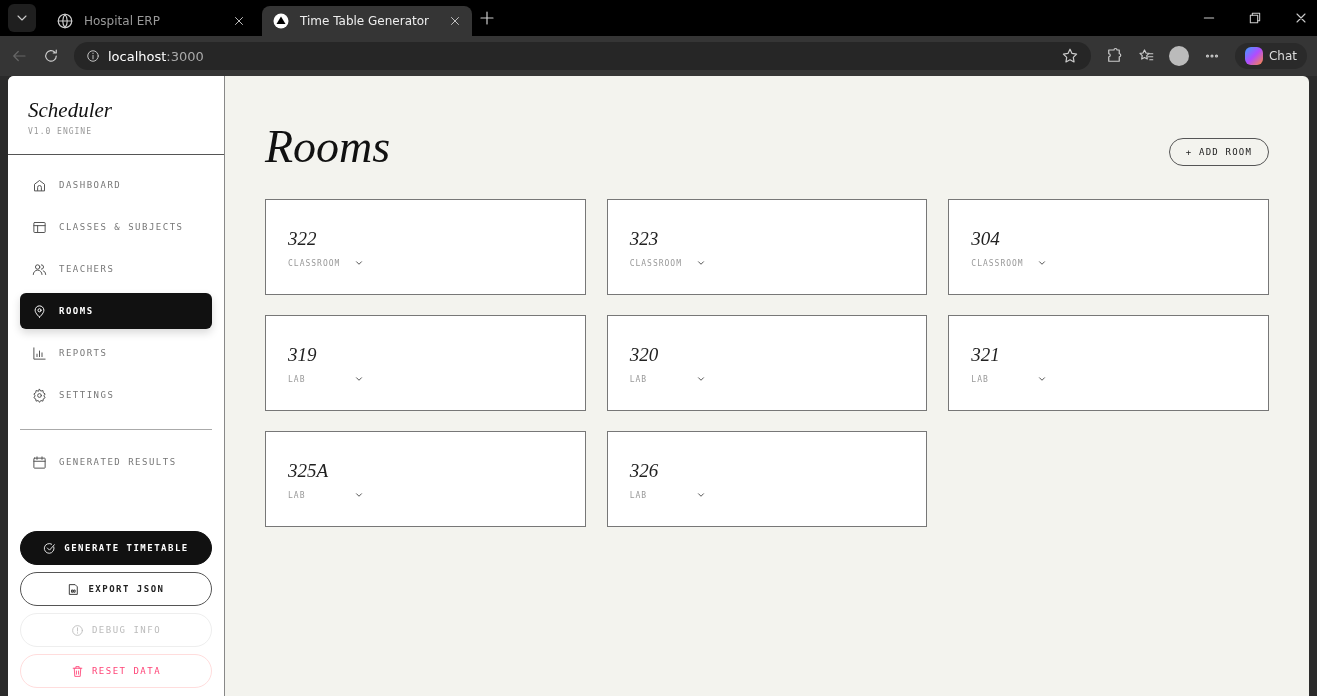 The width and height of the screenshot is (1317, 696). I want to click on bar-chart-icon, so click(39, 353).